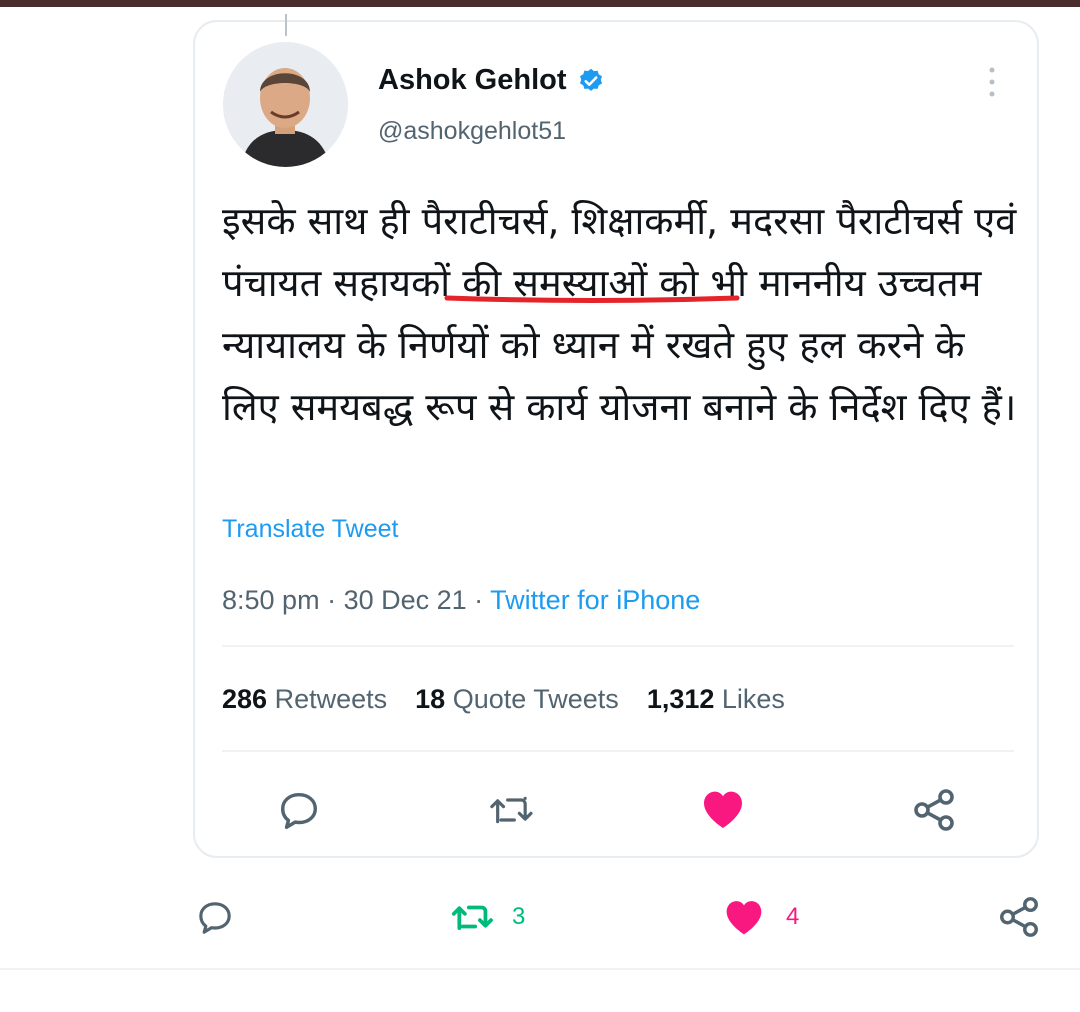 The height and width of the screenshot is (1012, 1080). What do you see at coordinates (331, 699) in the screenshot?
I see `retweets-label: Retweets` at bounding box center [331, 699].